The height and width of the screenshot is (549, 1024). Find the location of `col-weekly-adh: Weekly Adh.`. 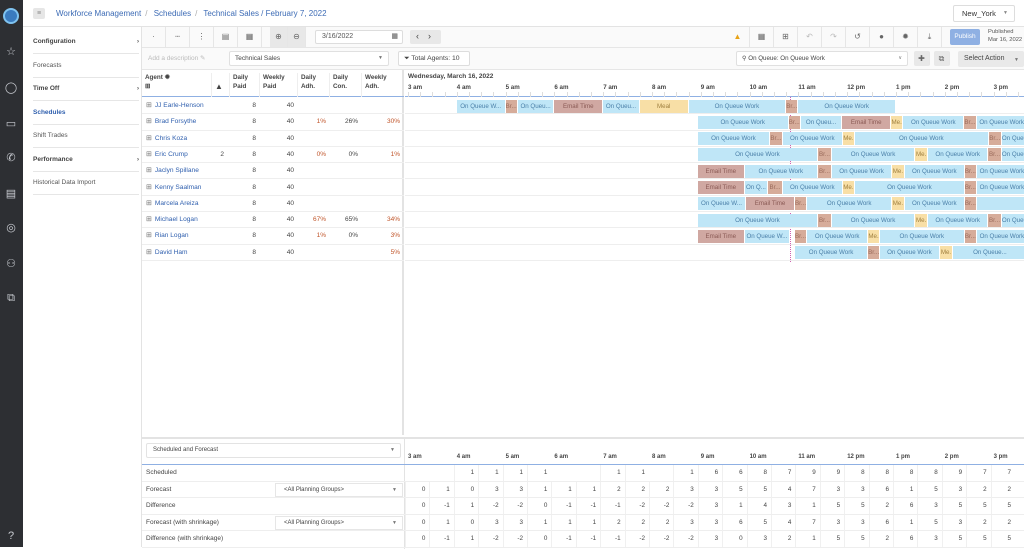

col-weekly-adh: Weekly Adh. is located at coordinates (383, 85).